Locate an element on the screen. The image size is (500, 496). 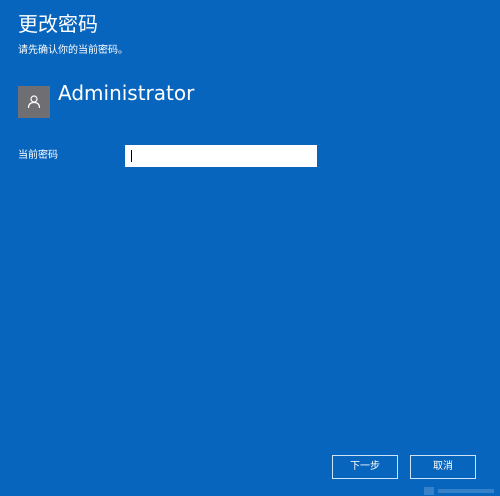
text-caret is located at coordinates (131, 156).